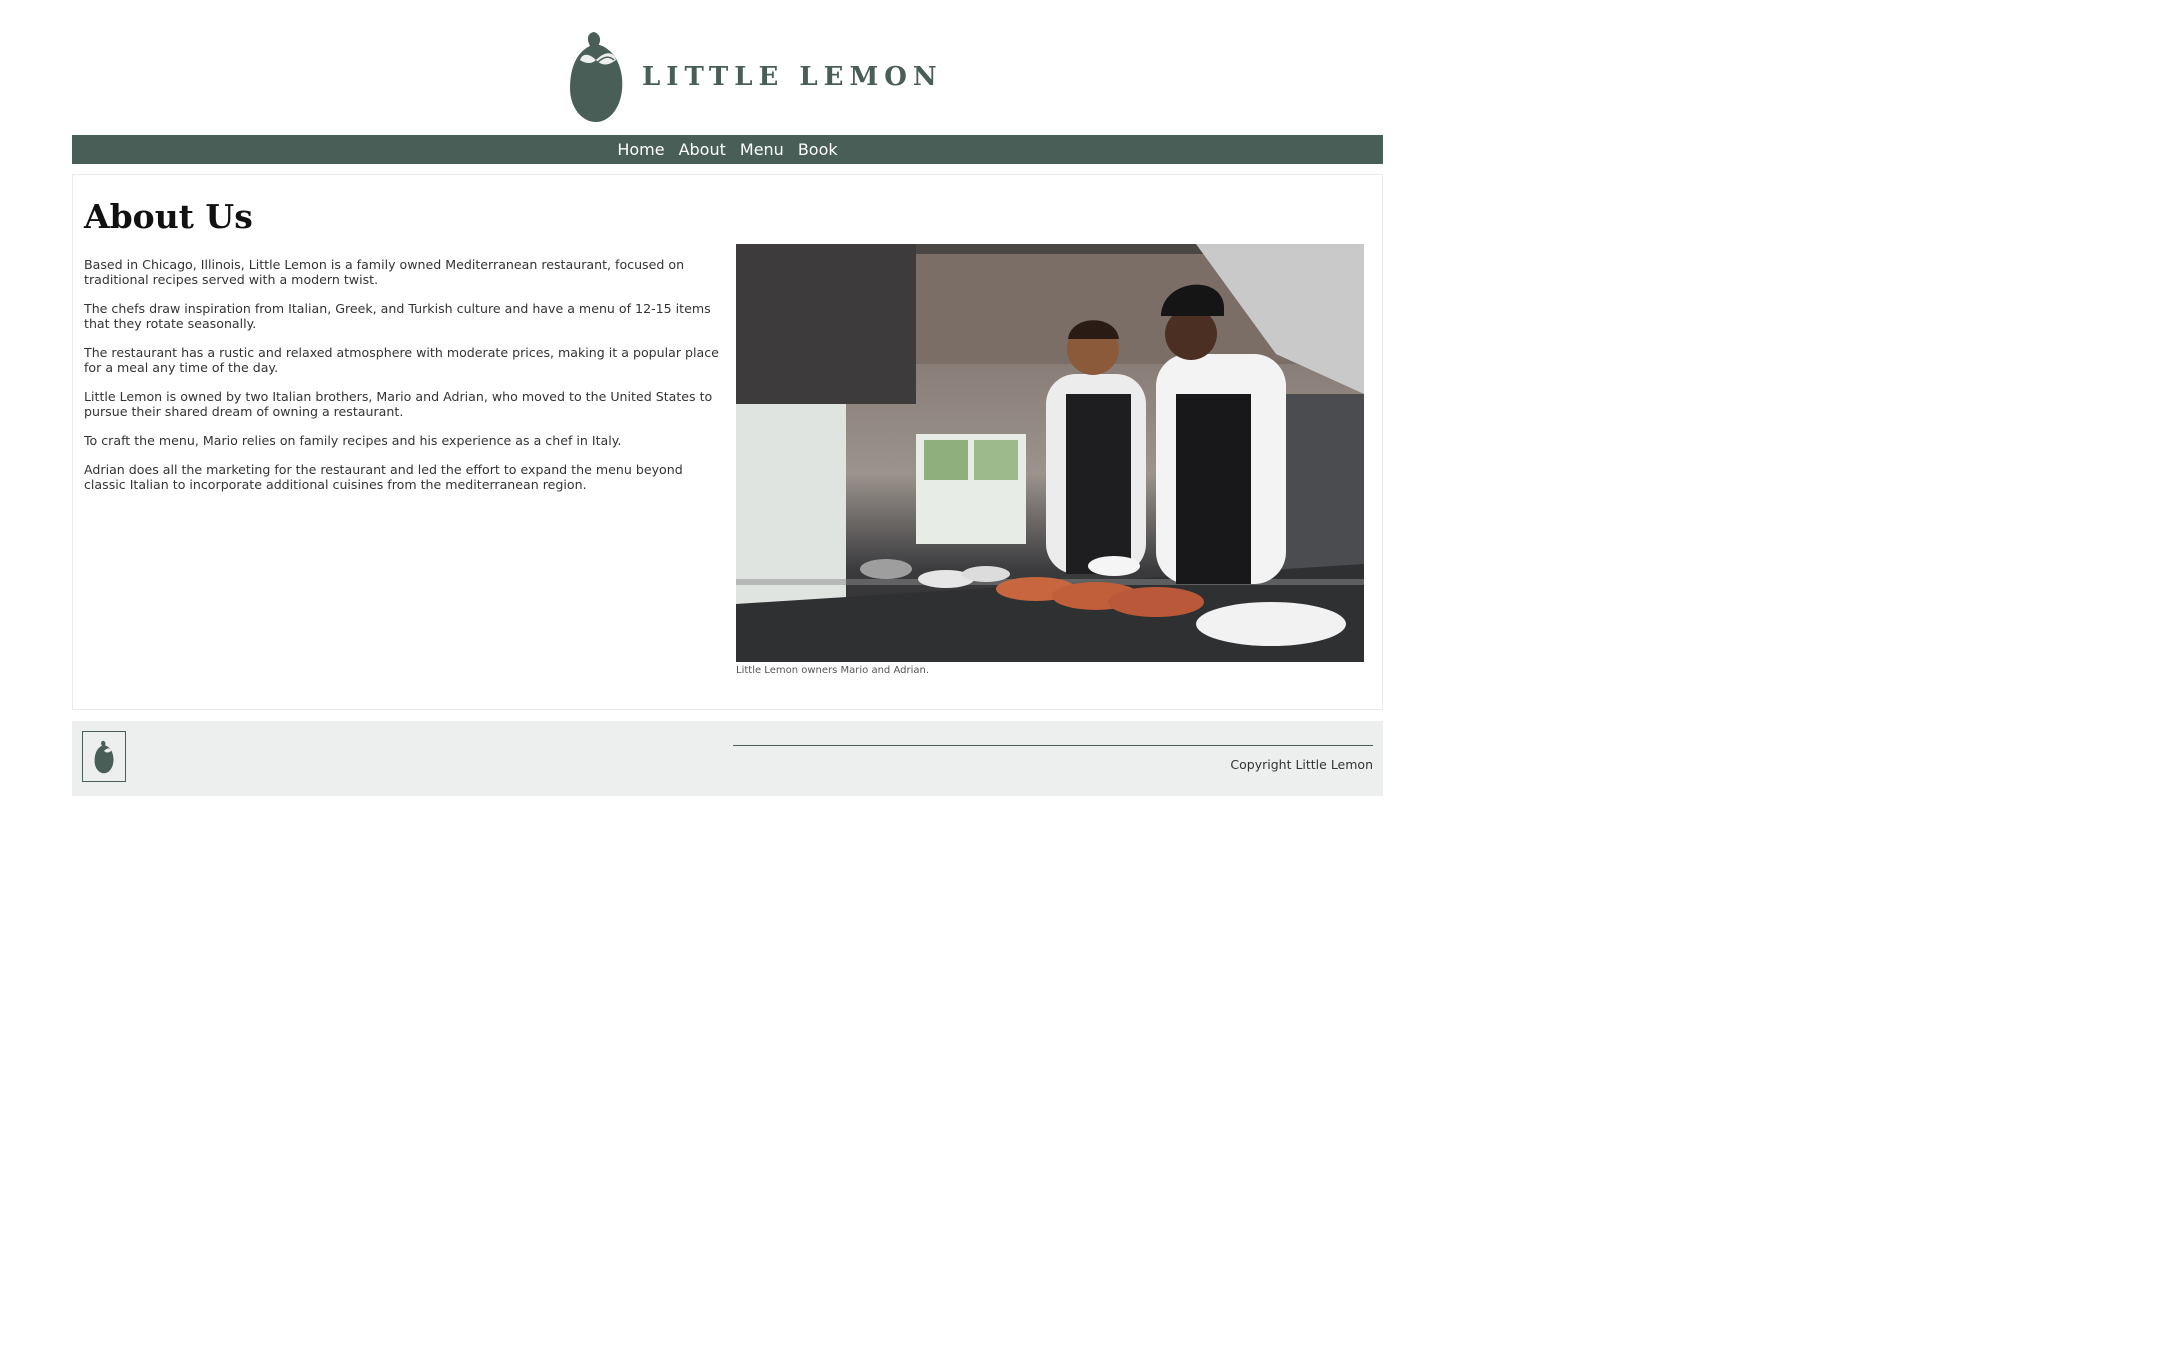  What do you see at coordinates (762, 149) in the screenshot?
I see `nav-menu-link: Menu` at bounding box center [762, 149].